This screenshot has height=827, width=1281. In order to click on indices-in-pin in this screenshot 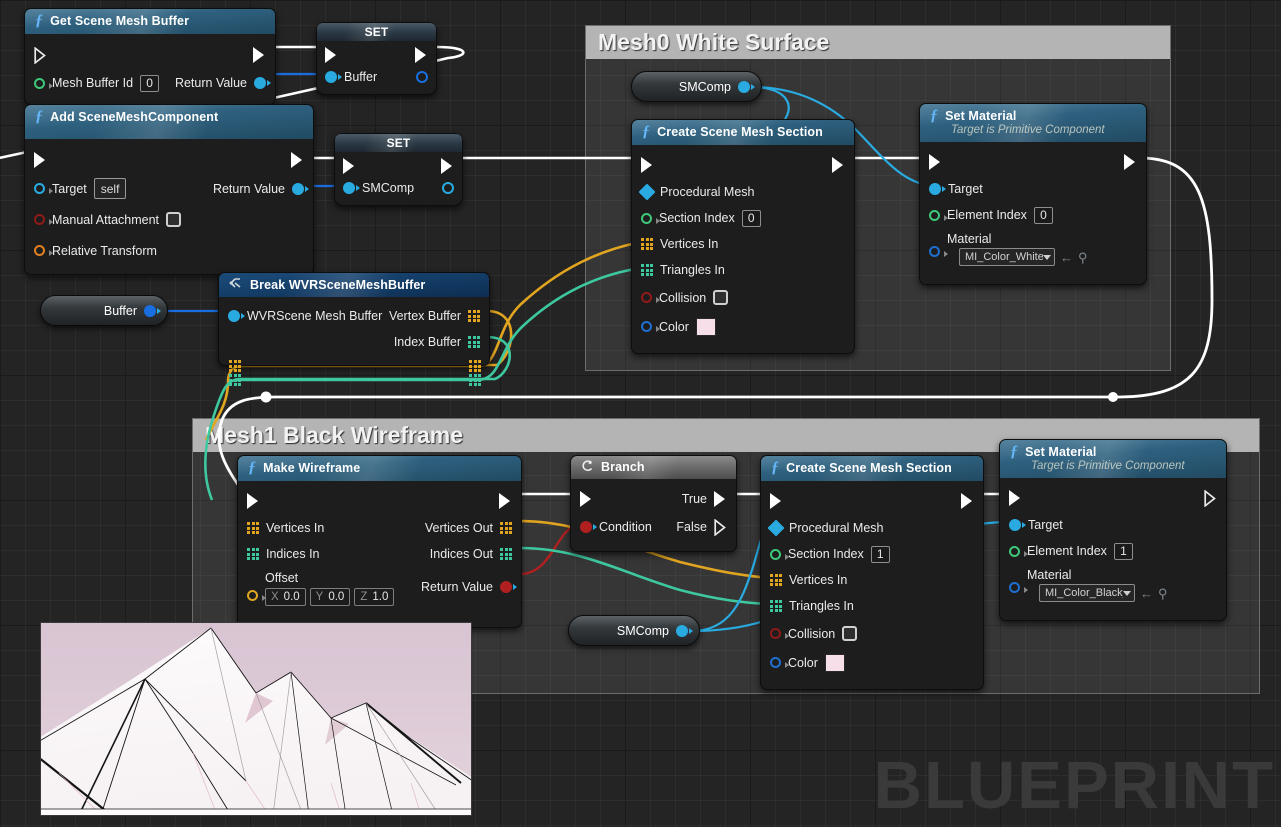, I will do `click(253, 554)`.